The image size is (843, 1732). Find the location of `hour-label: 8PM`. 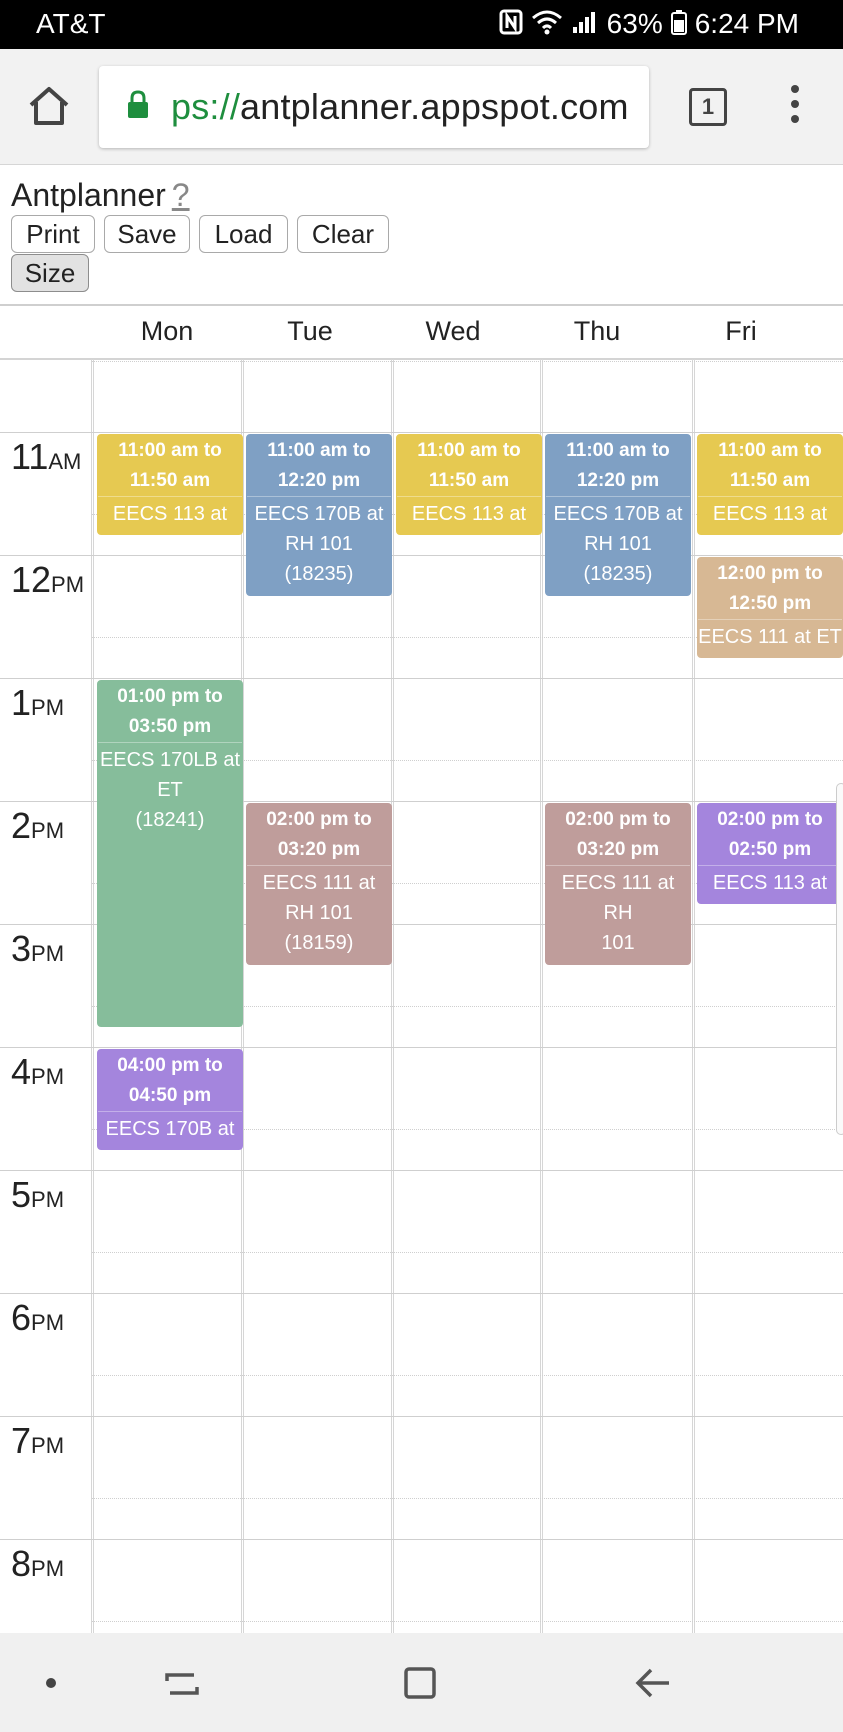

hour-label: 8PM is located at coordinates (51, 1564).